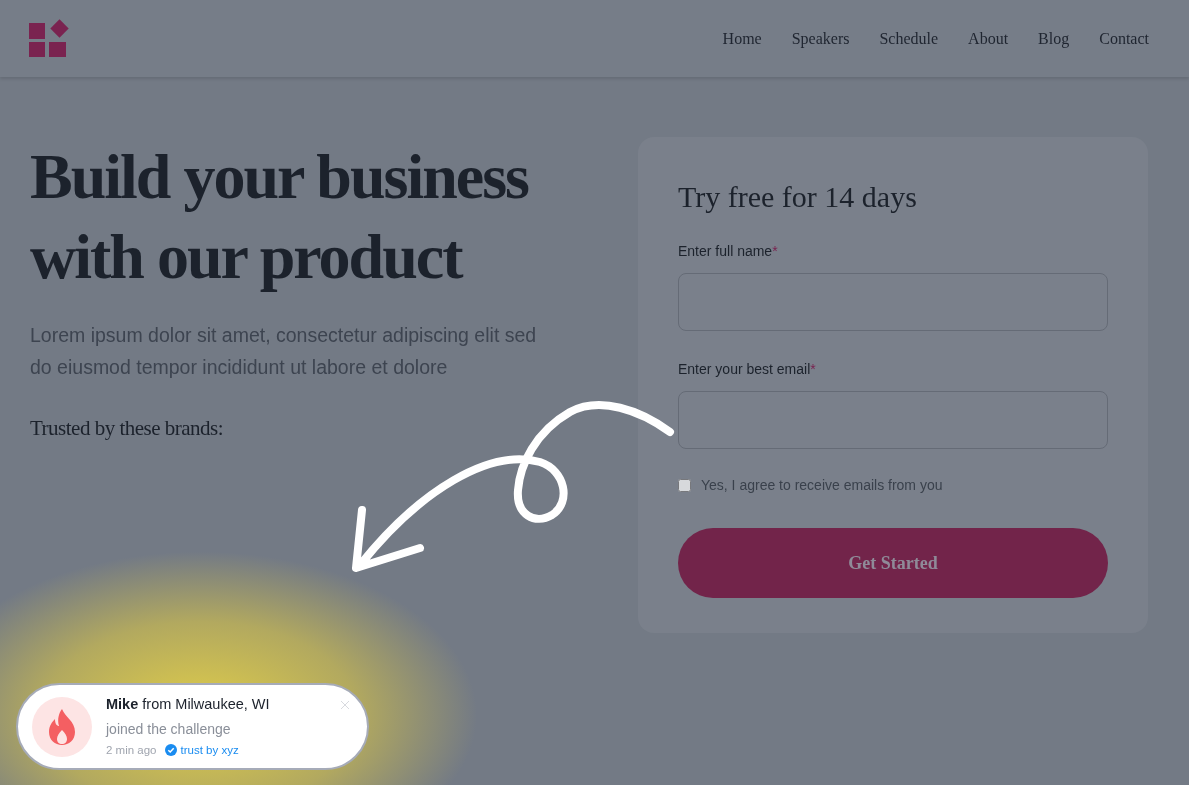 This screenshot has width=1189, height=785. What do you see at coordinates (62, 726) in the screenshot?
I see `fire-icon` at bounding box center [62, 726].